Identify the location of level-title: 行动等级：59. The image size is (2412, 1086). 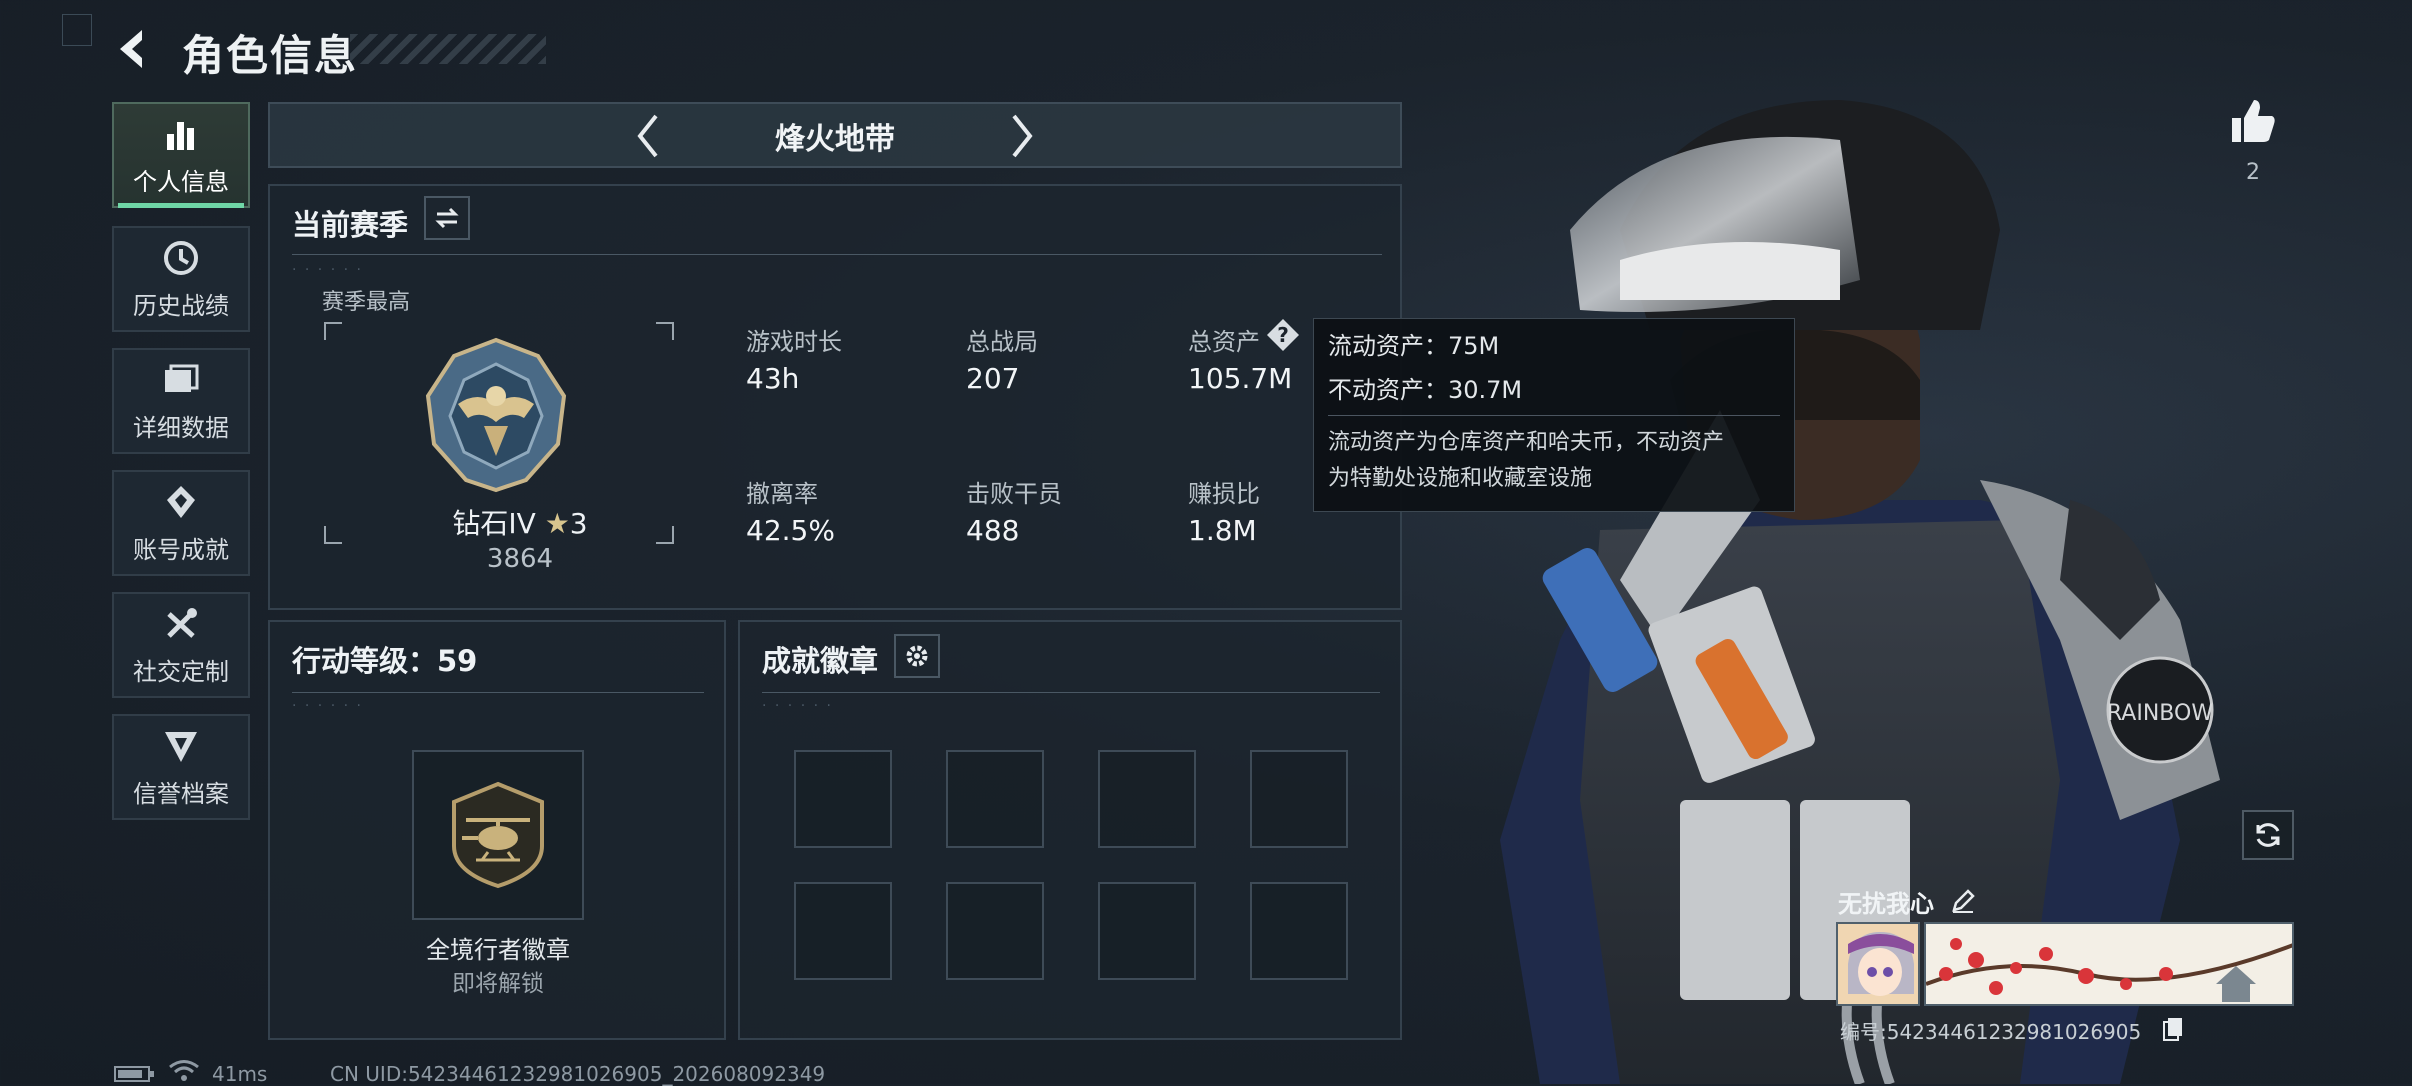
(385, 661).